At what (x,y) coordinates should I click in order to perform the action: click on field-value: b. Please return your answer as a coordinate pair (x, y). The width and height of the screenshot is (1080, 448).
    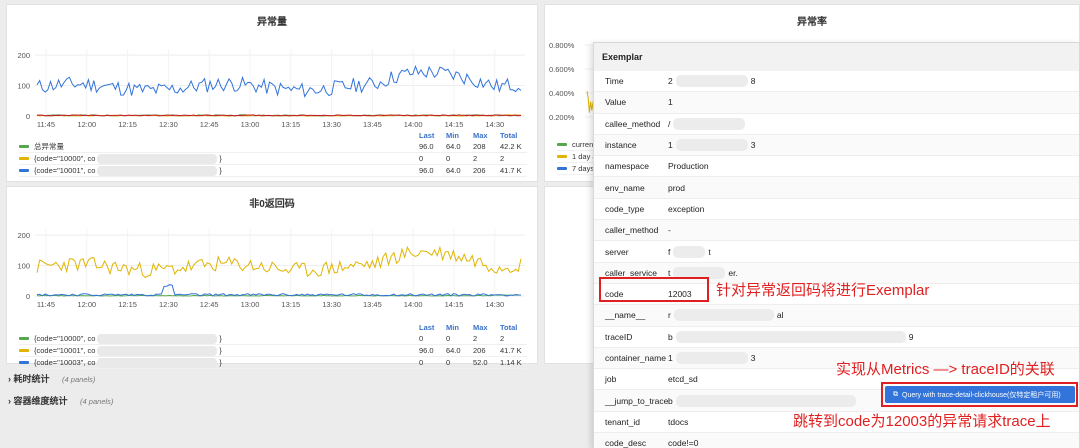
    Looking at the image, I should click on (670, 336).